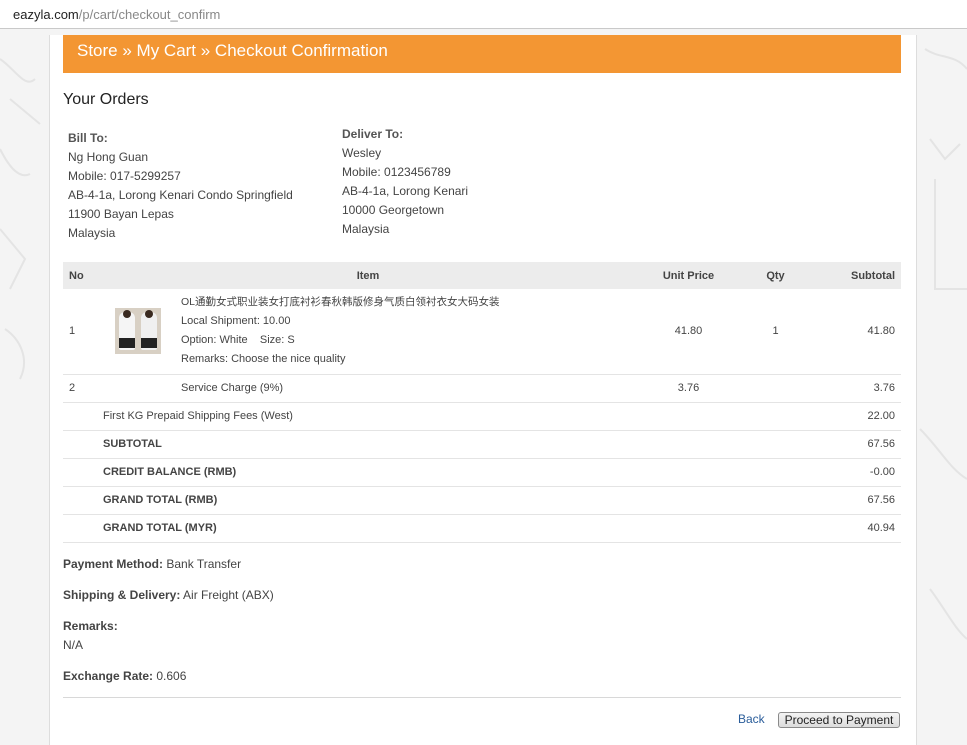 This screenshot has width=967, height=745. I want to click on header-subtotal: Subtotal, so click(855, 275).